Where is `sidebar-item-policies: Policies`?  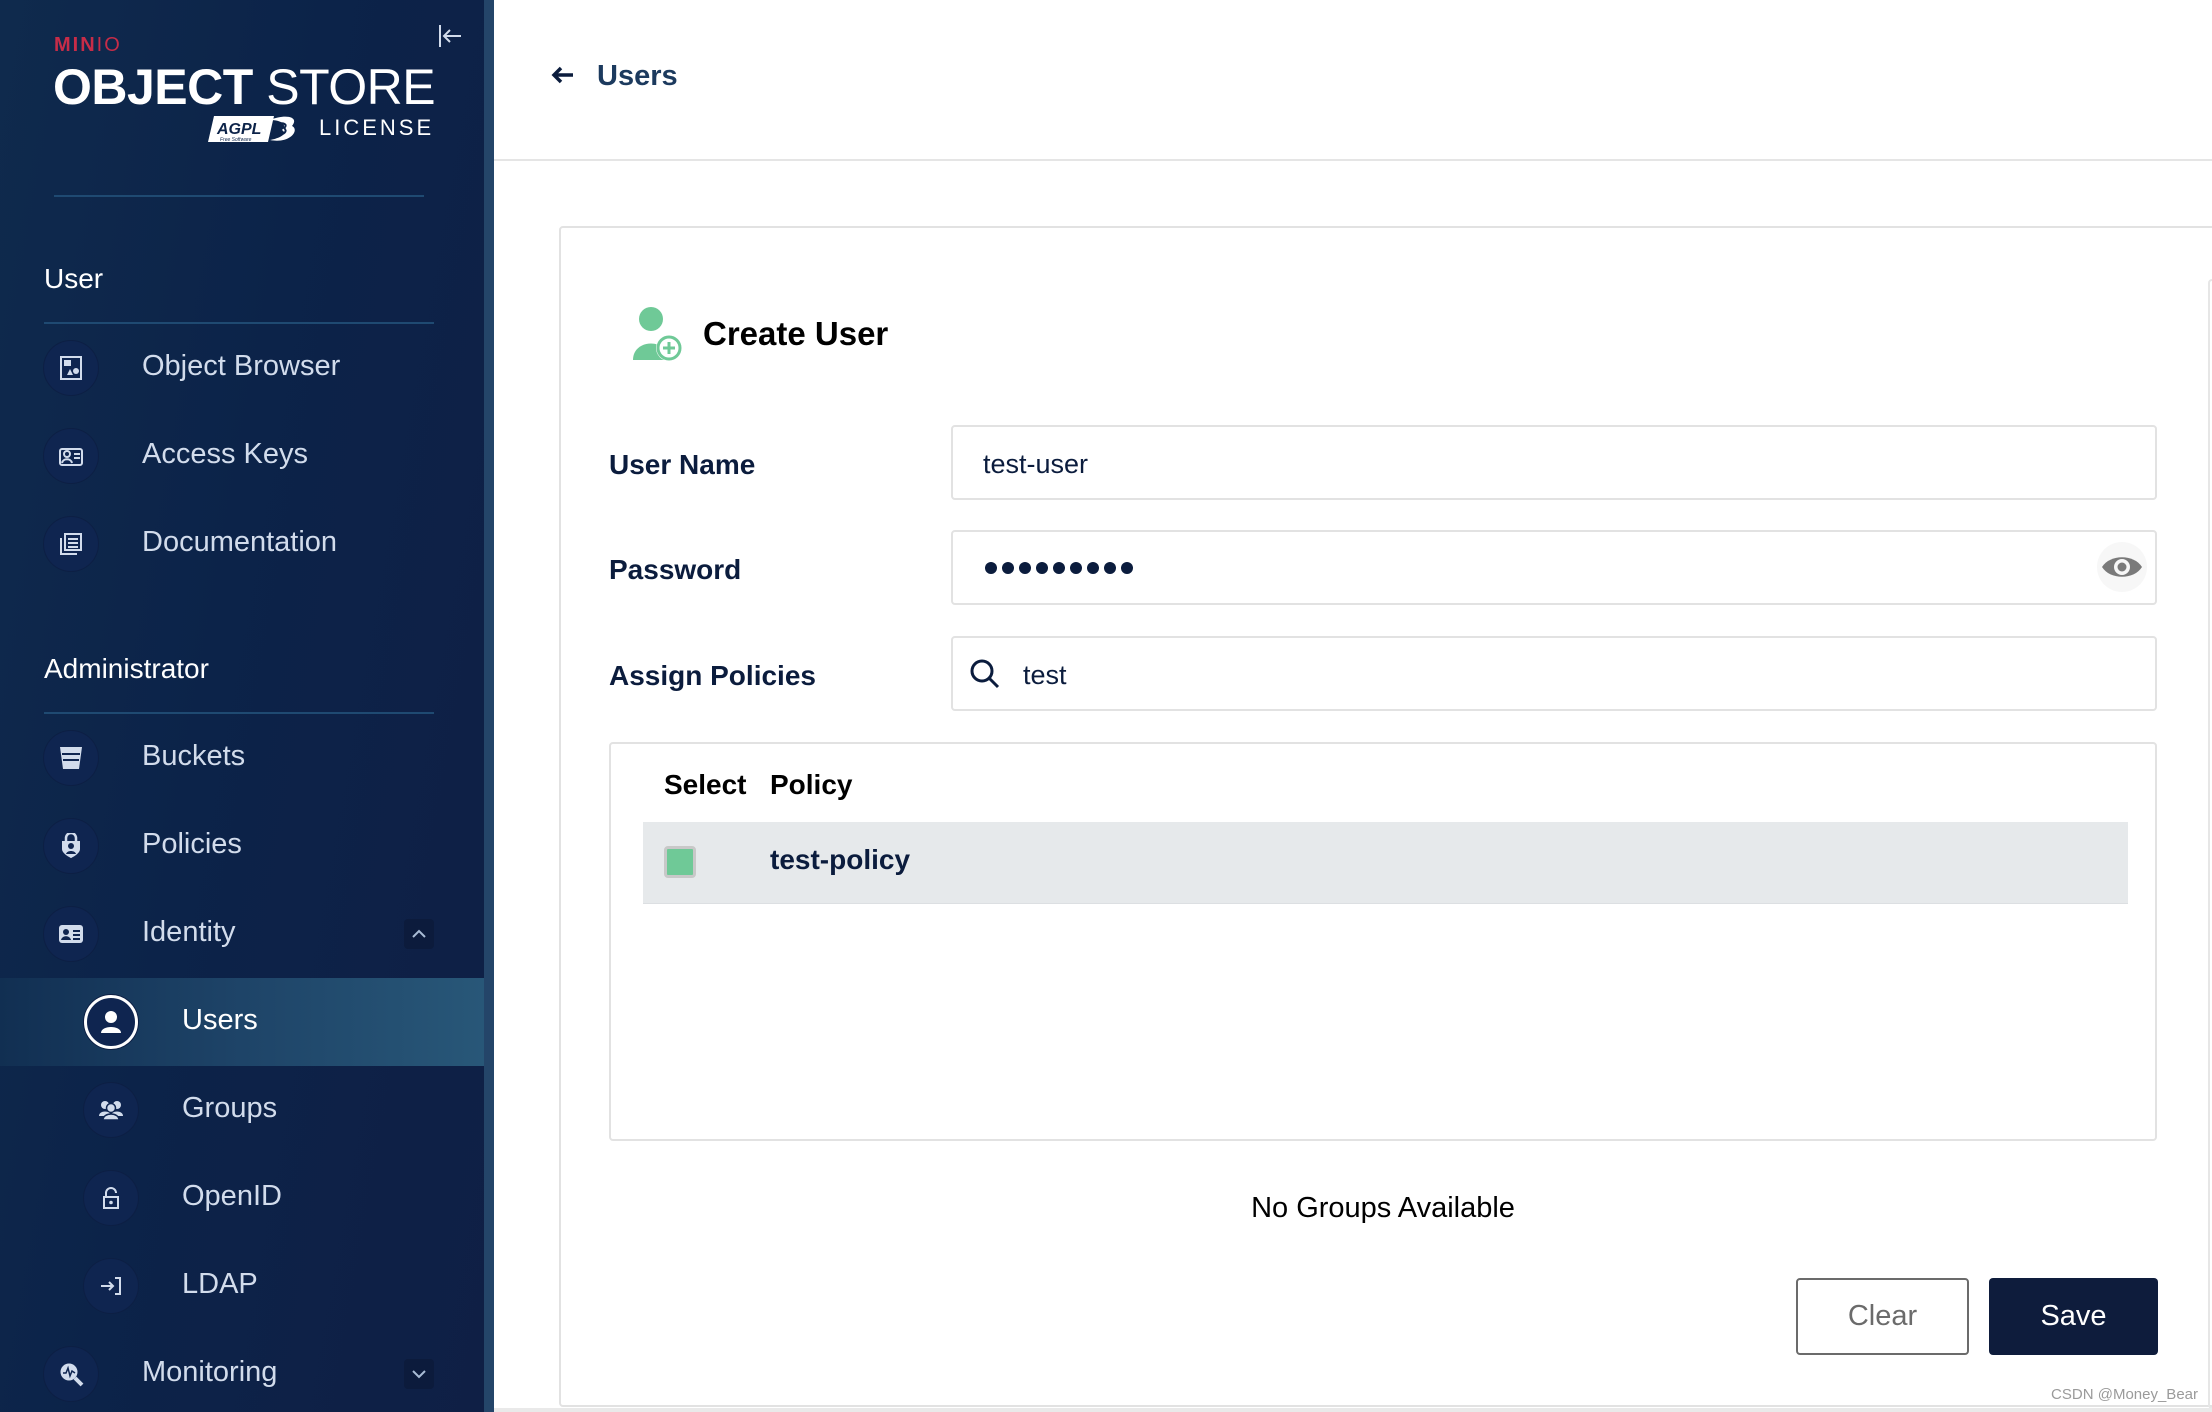 sidebar-item-policies: Policies is located at coordinates (242, 846).